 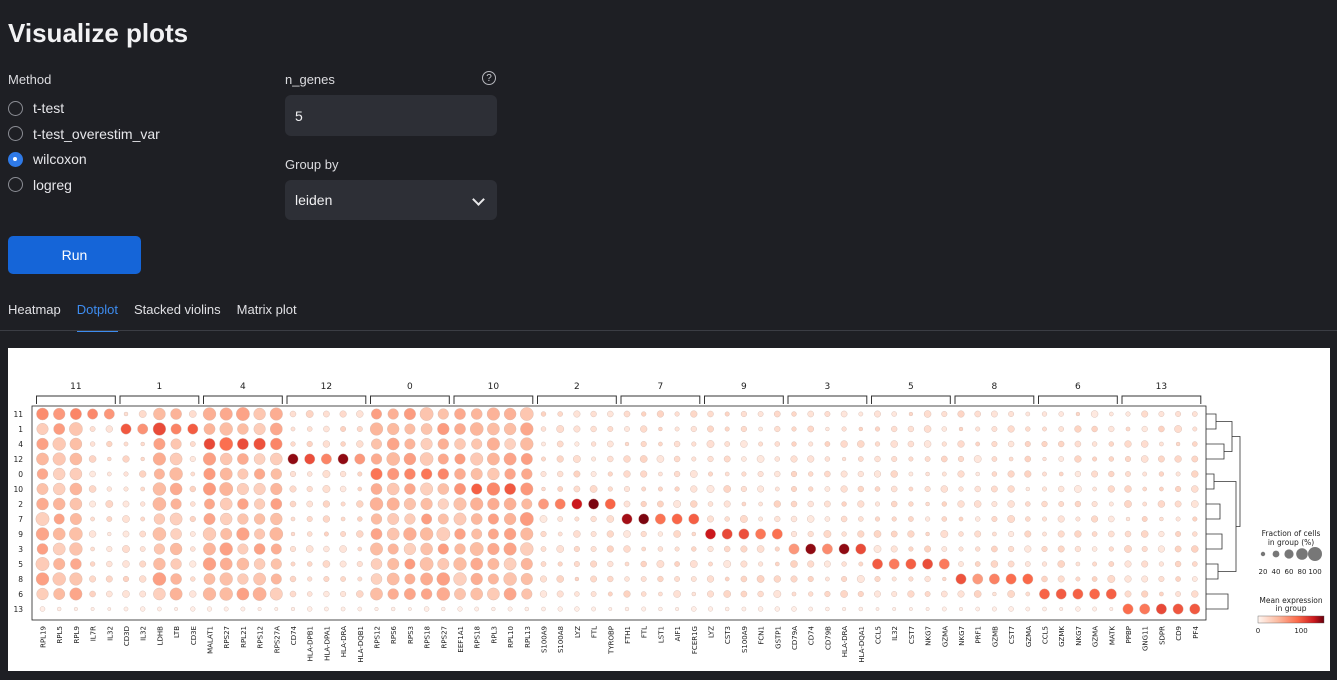 What do you see at coordinates (391, 115) in the screenshot?
I see `n-genes-input: 5` at bounding box center [391, 115].